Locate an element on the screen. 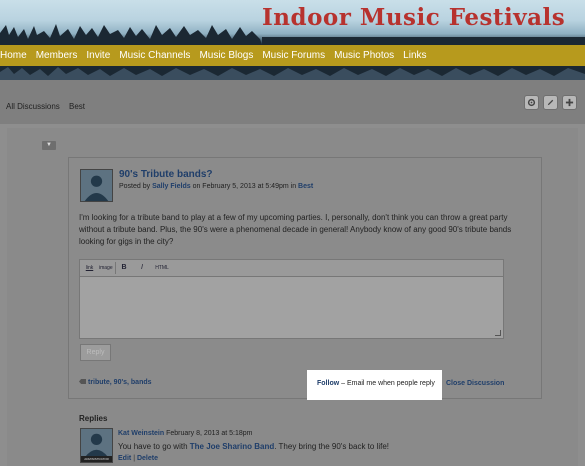 The width and height of the screenshot is (585, 466). tag-link: 90's is located at coordinates (120, 382).